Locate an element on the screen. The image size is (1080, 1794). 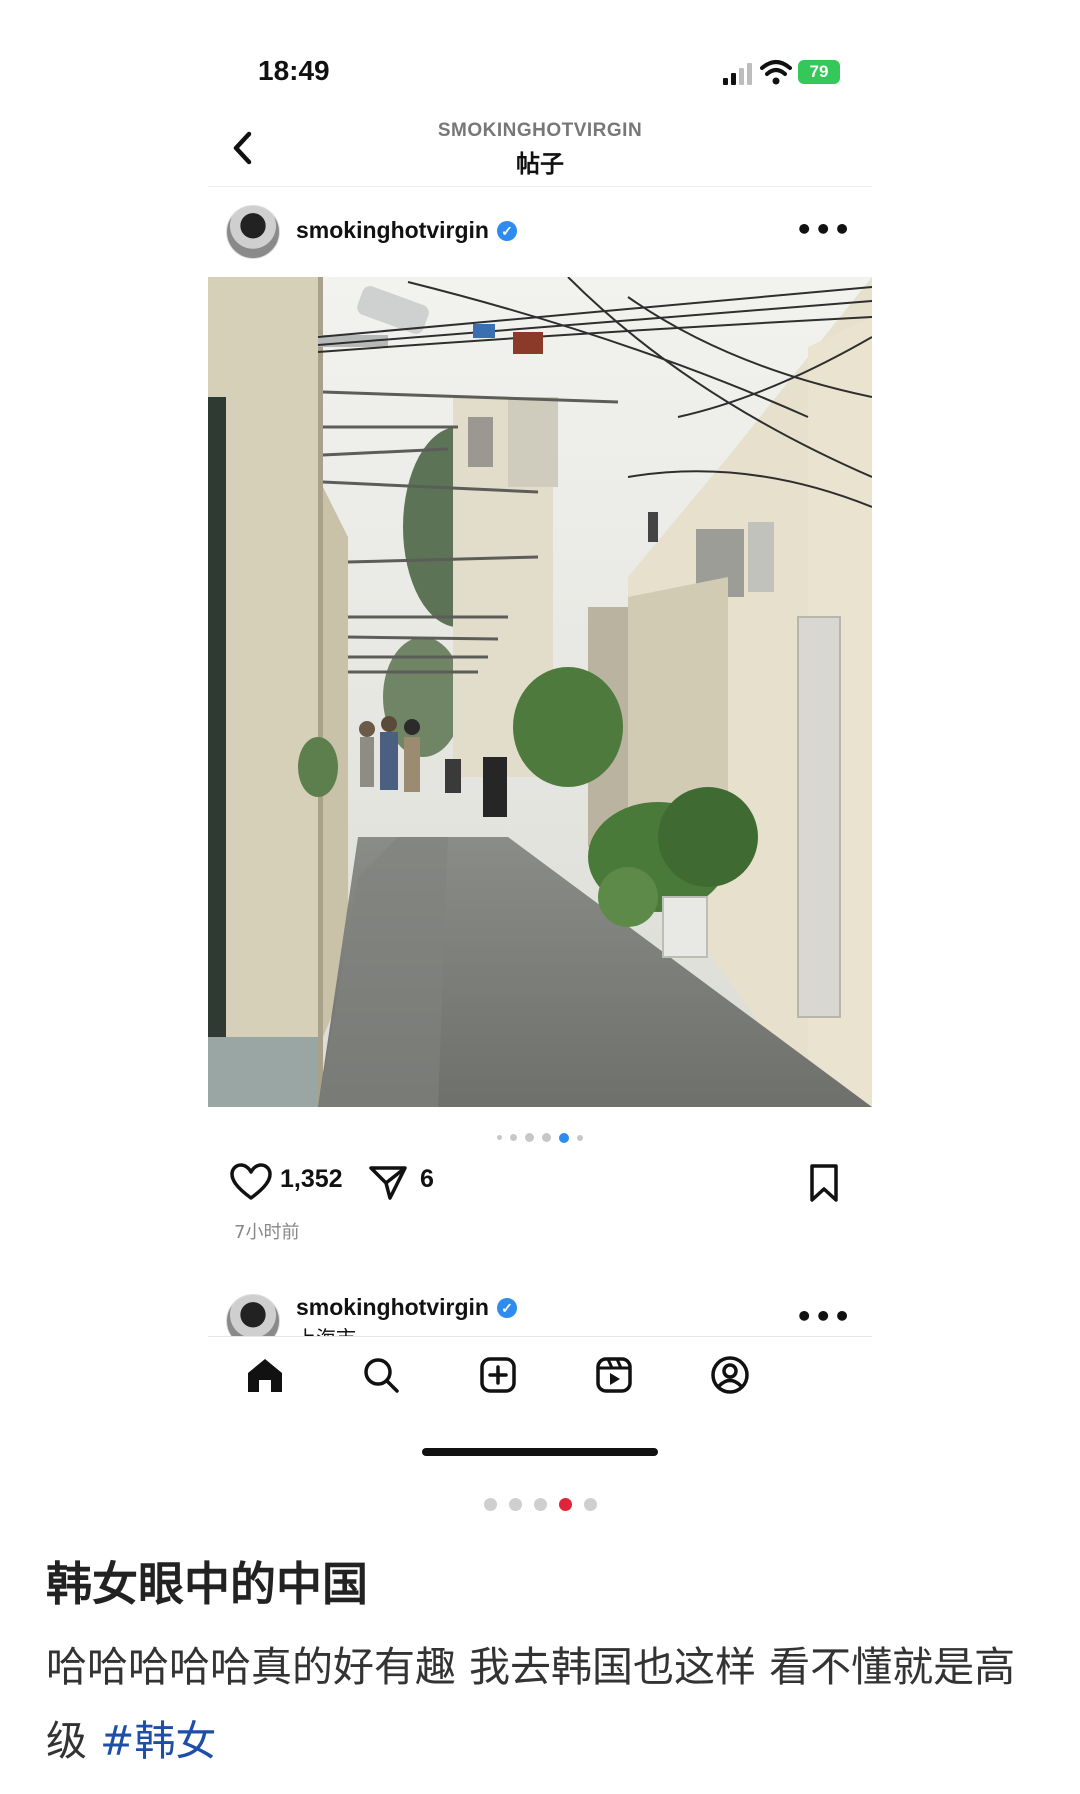
share-icon is located at coordinates (388, 1182).